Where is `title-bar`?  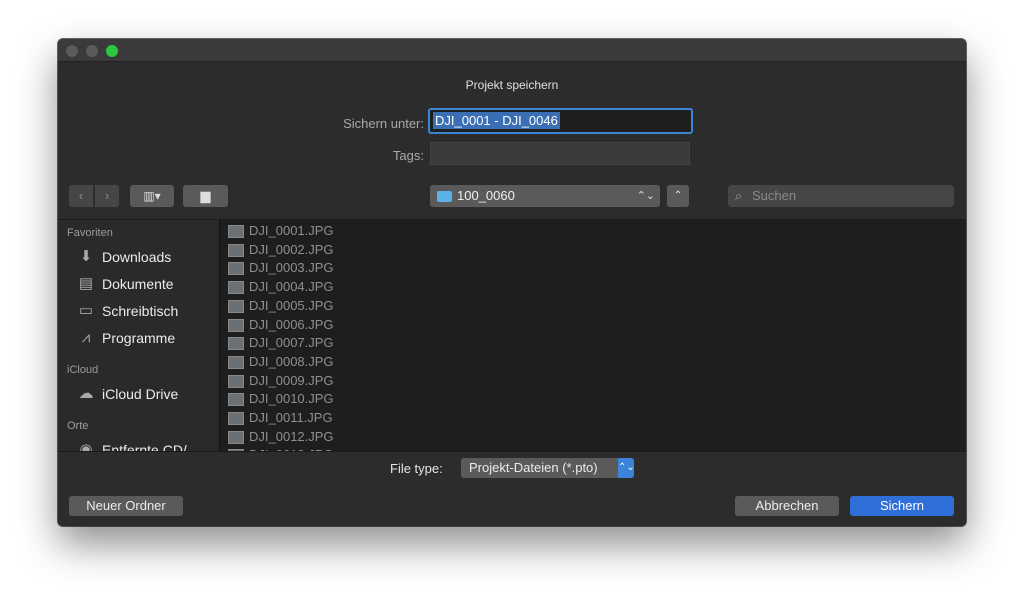 title-bar is located at coordinates (512, 50).